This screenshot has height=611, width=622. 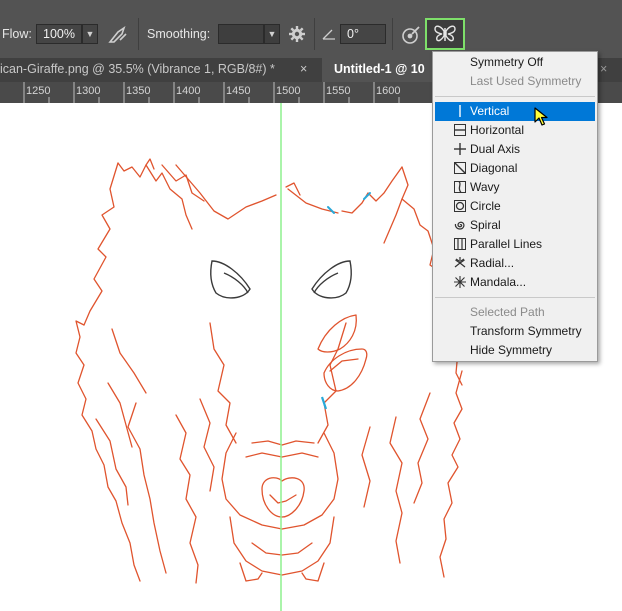 I want to click on smoothing-label: Smoothing:, so click(x=179, y=34).